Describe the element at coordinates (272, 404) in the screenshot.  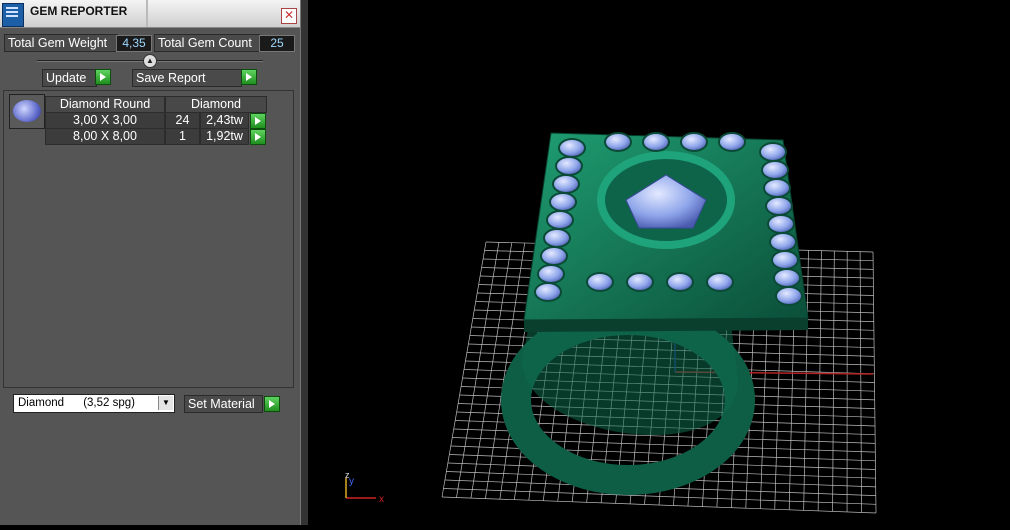
I see `set-material-play-icon` at that location.